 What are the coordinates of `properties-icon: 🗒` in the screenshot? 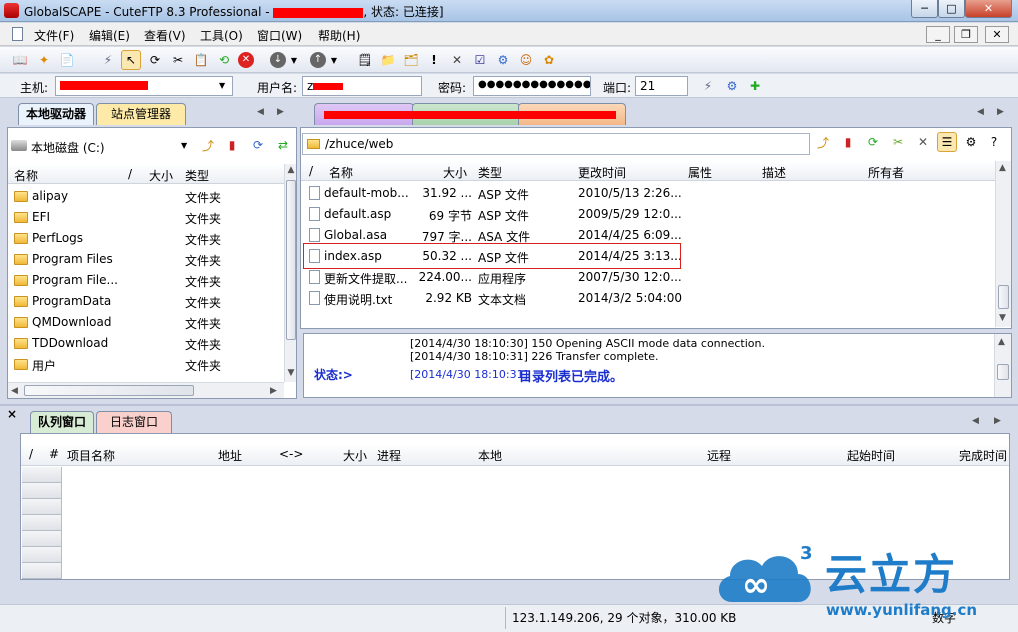 It's located at (365, 60).